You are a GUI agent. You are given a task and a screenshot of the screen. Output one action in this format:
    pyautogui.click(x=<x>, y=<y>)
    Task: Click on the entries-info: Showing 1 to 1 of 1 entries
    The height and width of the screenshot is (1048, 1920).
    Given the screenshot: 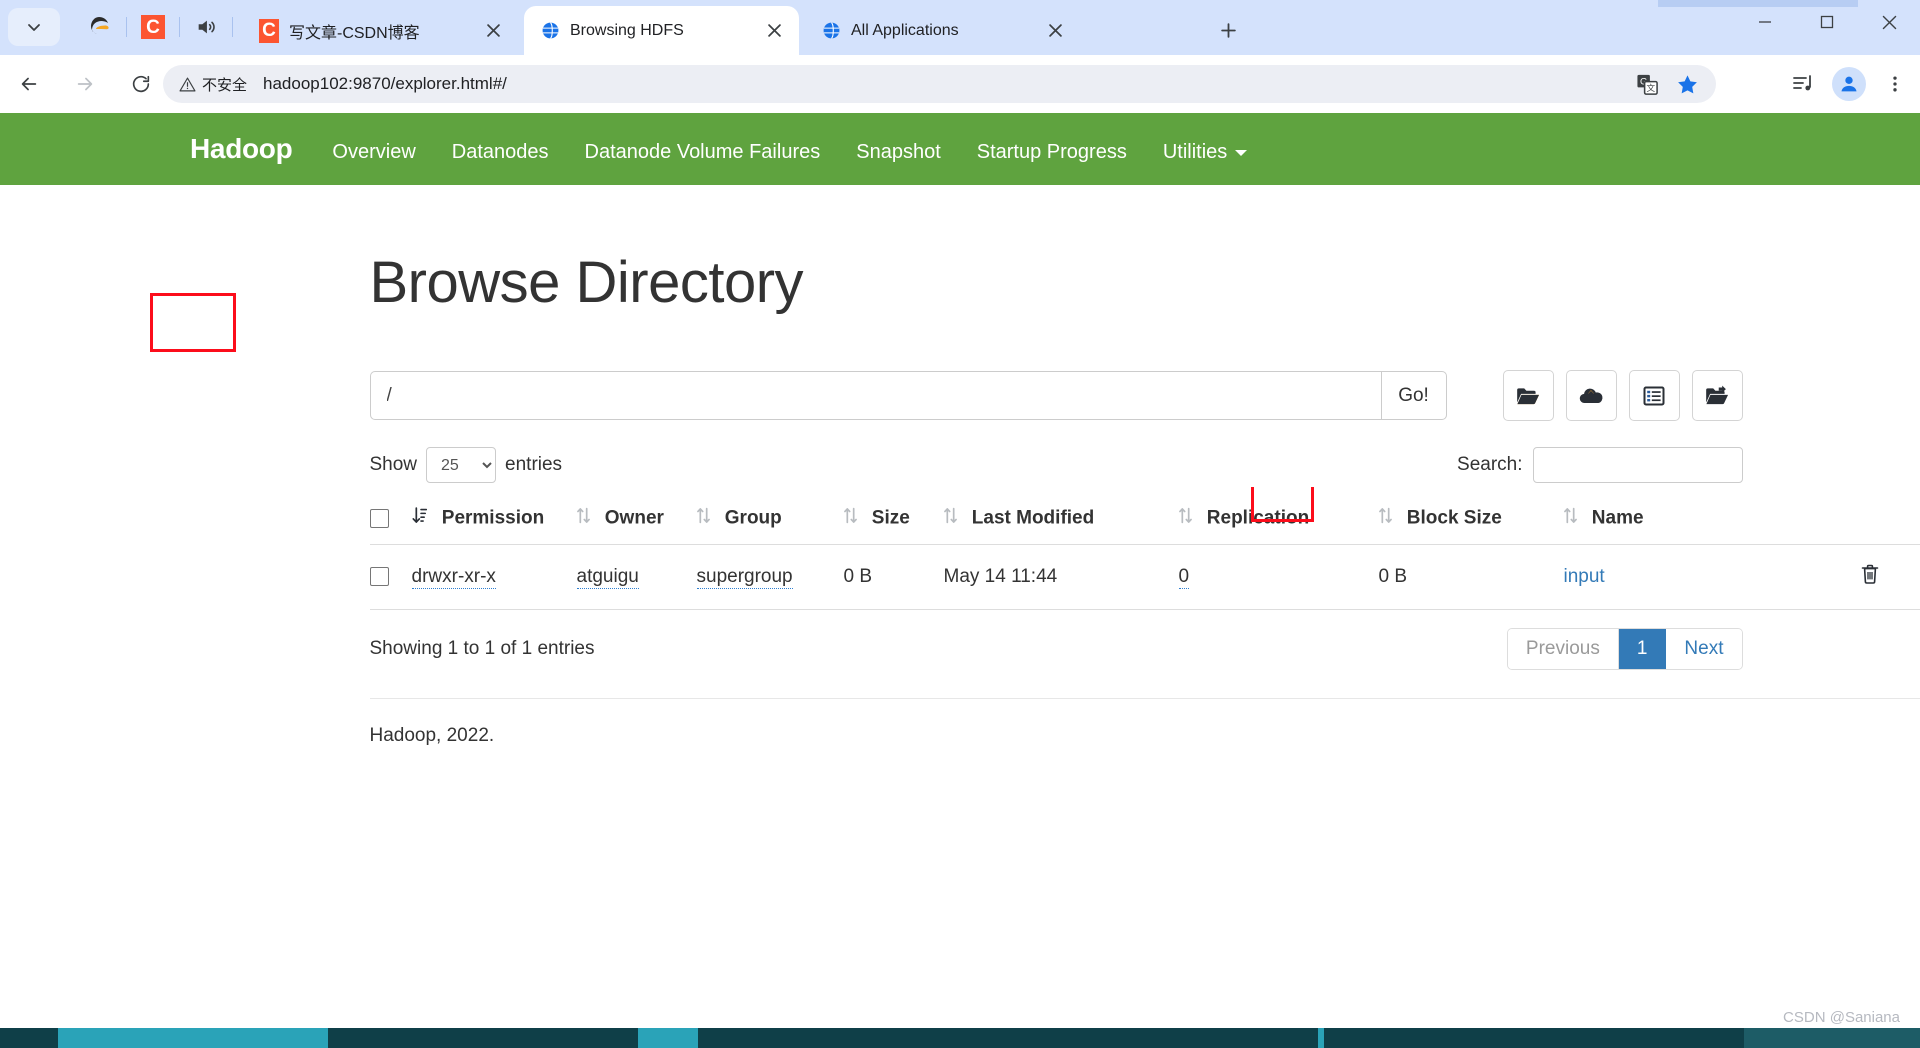 What is the action you would take?
    pyautogui.click(x=482, y=648)
    